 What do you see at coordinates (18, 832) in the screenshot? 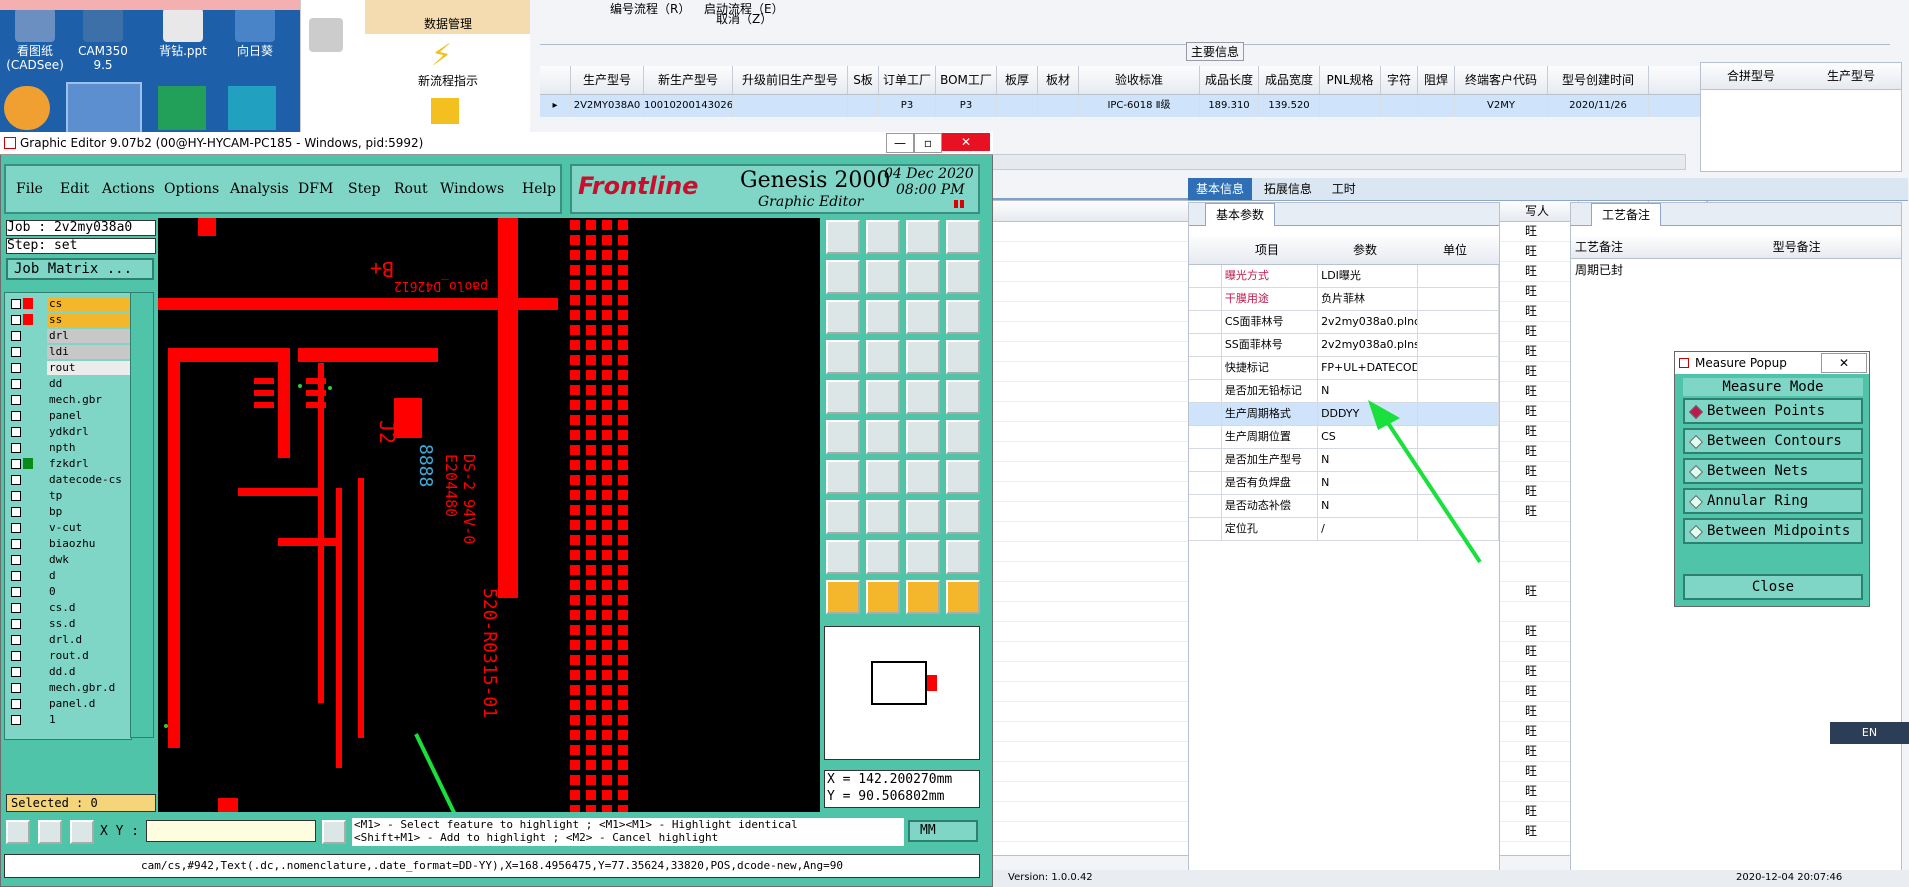
I see `snap-icon` at bounding box center [18, 832].